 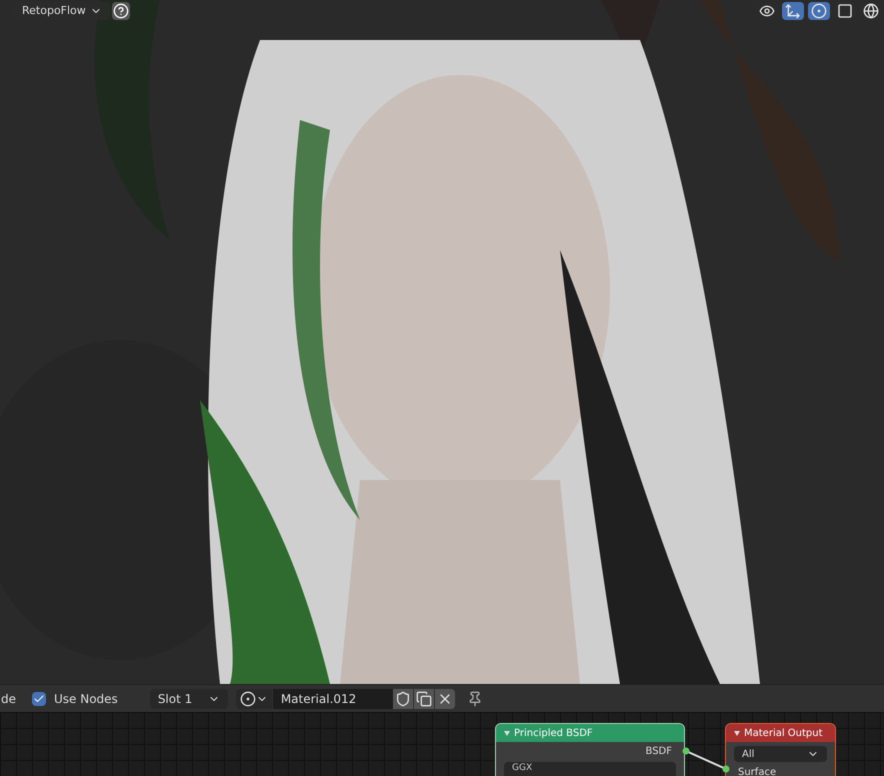 What do you see at coordinates (590, 769) in the screenshot?
I see `distribution-dropdown: GGX` at bounding box center [590, 769].